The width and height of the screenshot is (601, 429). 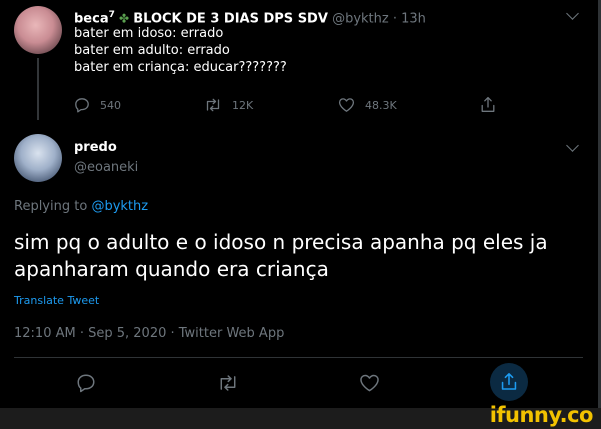 I want to click on reply-handle: @eoaneki, so click(x=106, y=167).